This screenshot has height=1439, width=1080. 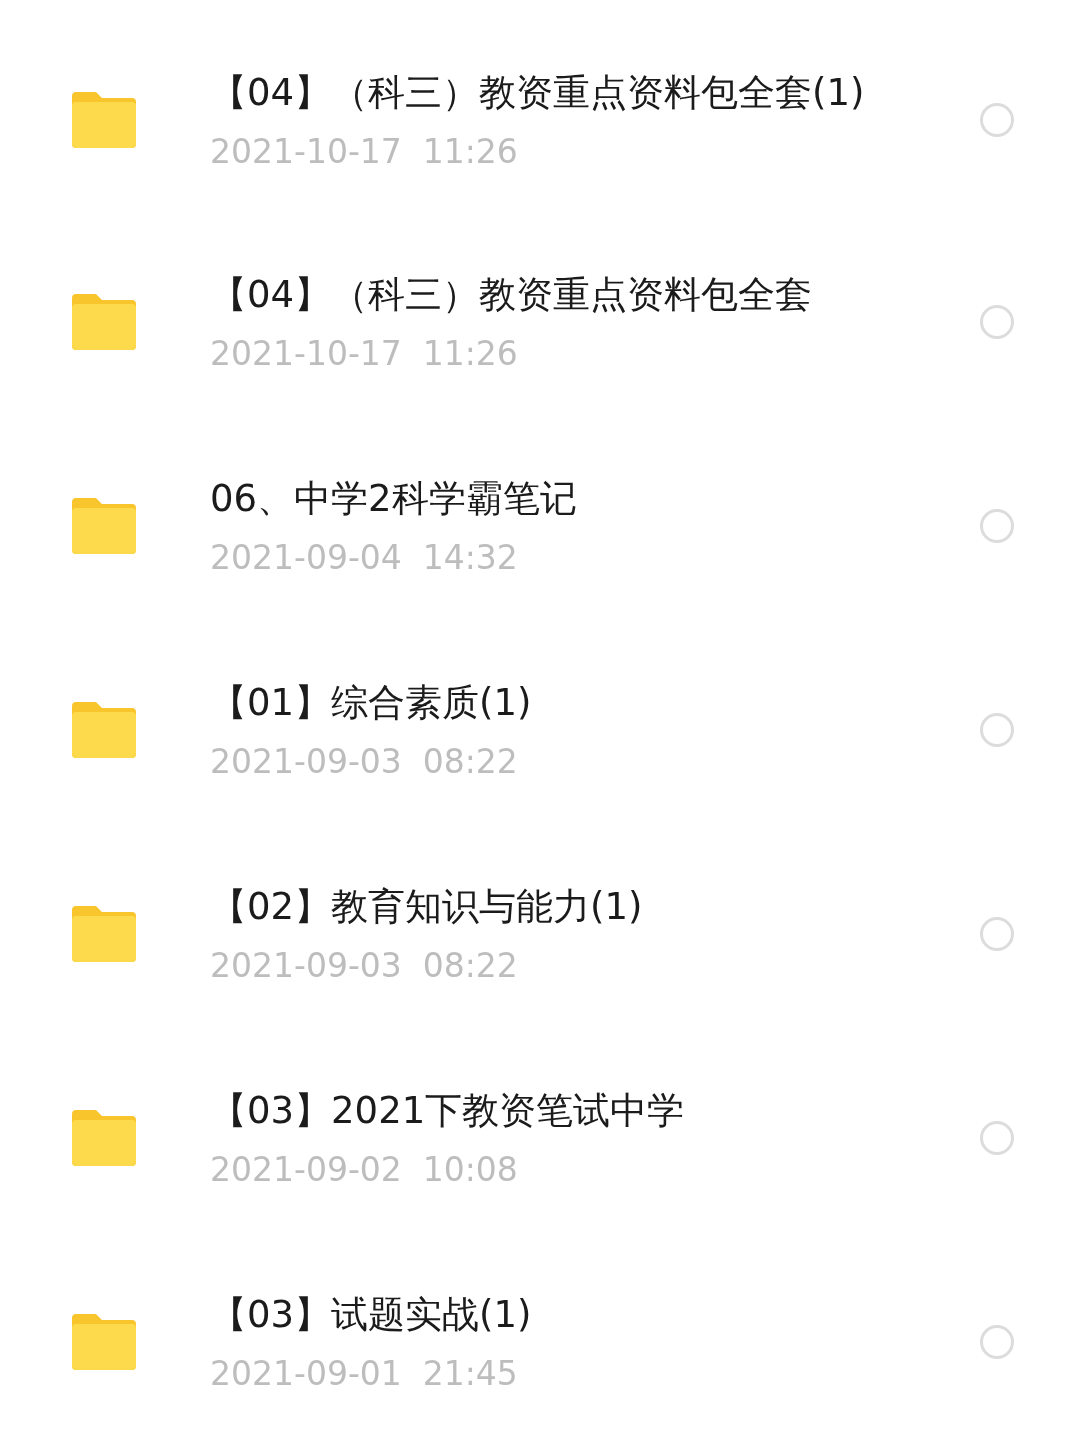 I want to click on folder-name: 【02】教育知识与能力(1), so click(x=427, y=907).